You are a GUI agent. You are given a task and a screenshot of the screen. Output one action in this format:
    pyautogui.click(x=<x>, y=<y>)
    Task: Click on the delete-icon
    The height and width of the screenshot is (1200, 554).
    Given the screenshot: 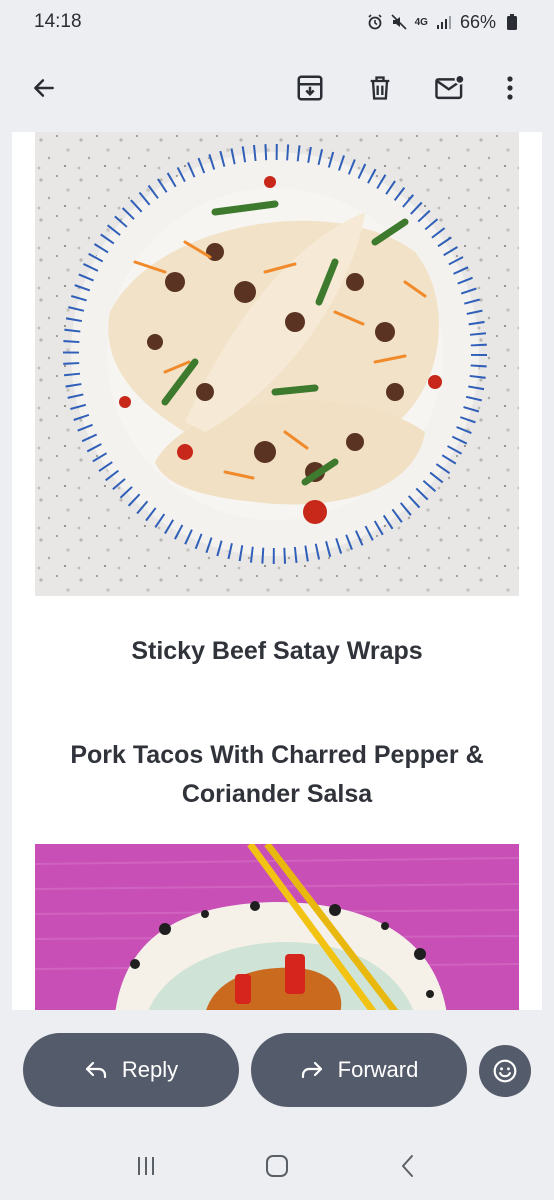 What is the action you would take?
    pyautogui.click(x=380, y=88)
    